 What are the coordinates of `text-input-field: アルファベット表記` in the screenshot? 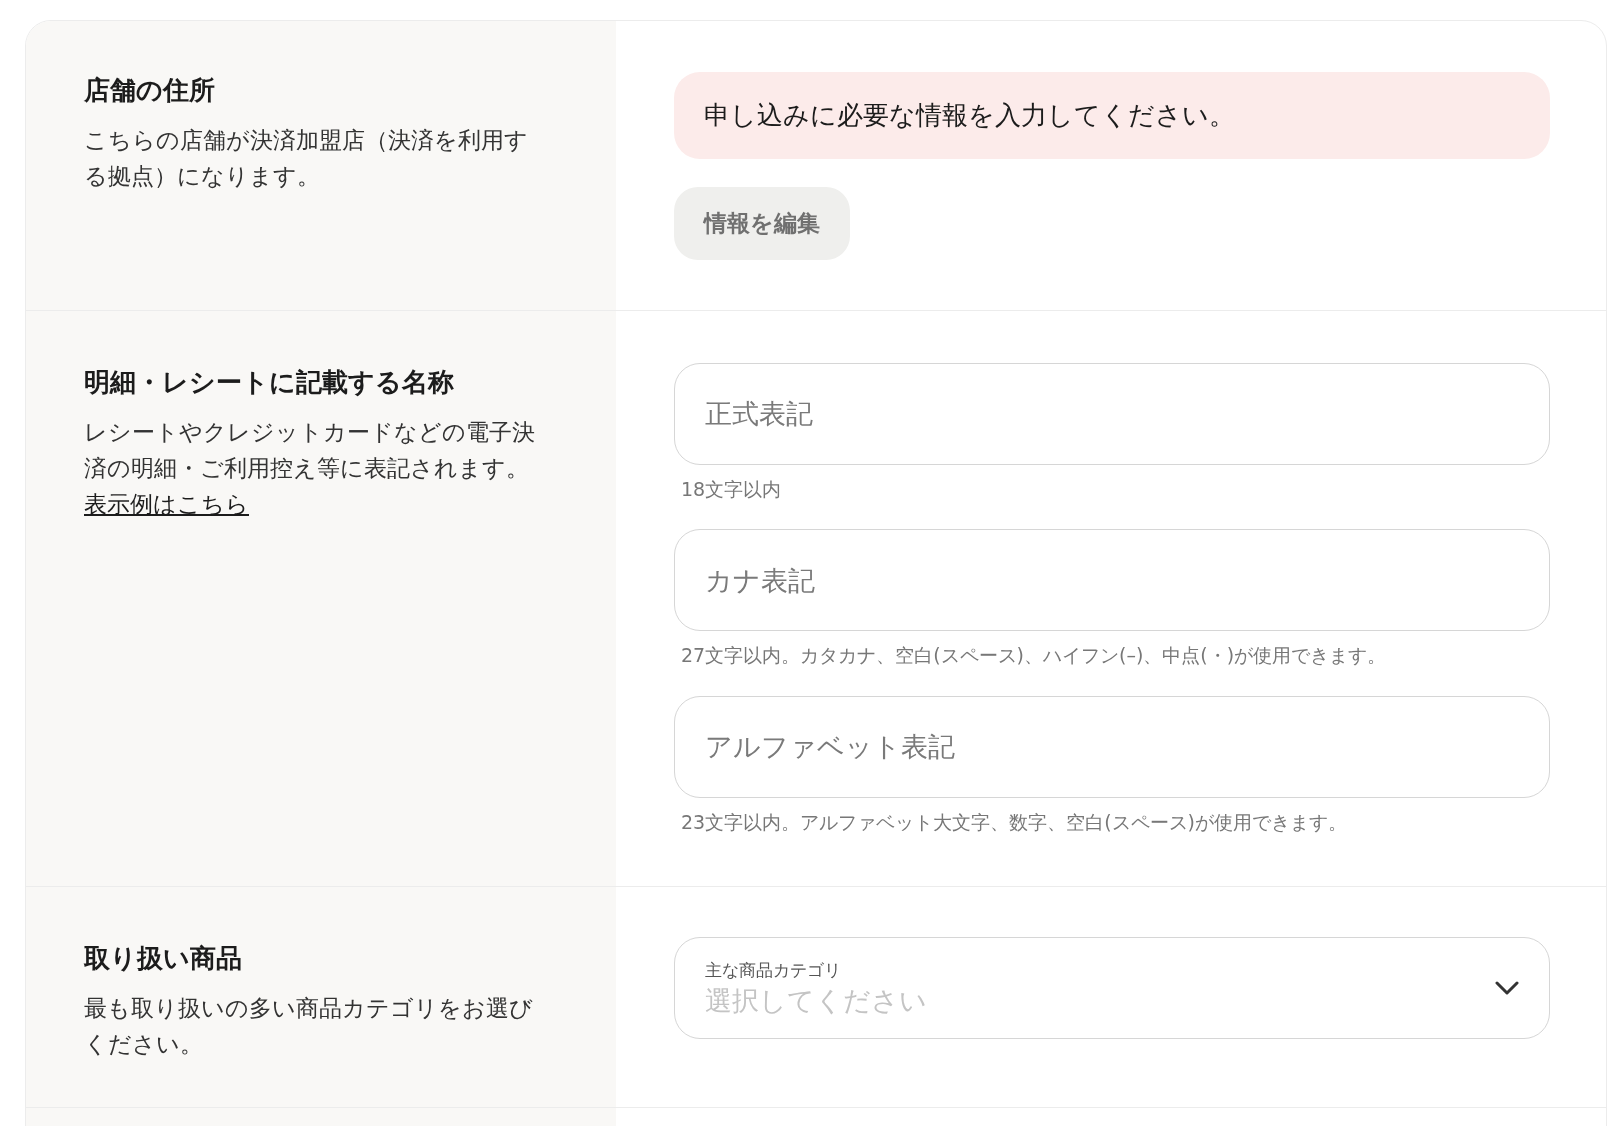 It's located at (1112, 746).